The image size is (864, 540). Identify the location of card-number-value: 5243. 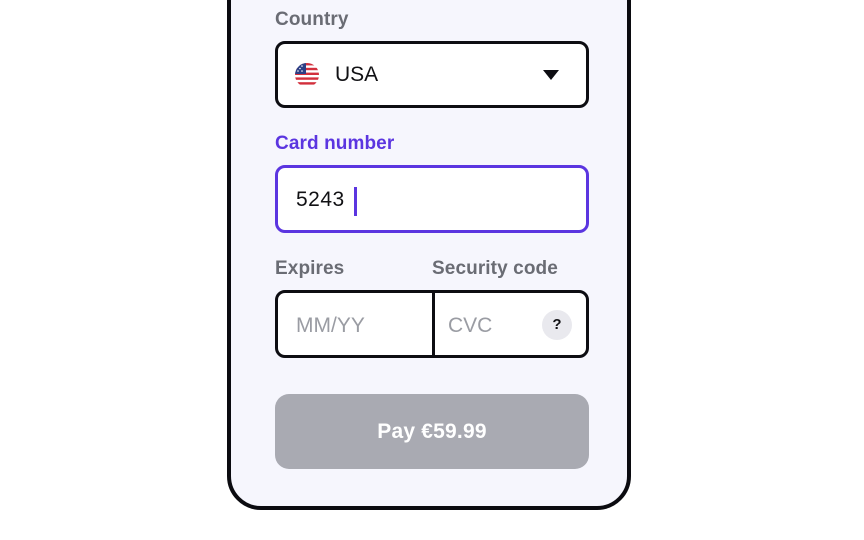
(320, 199).